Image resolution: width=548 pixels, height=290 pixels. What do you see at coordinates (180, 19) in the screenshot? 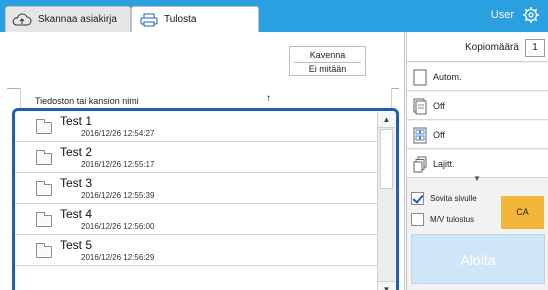
I see `tab-print-label: Tulosta` at bounding box center [180, 19].